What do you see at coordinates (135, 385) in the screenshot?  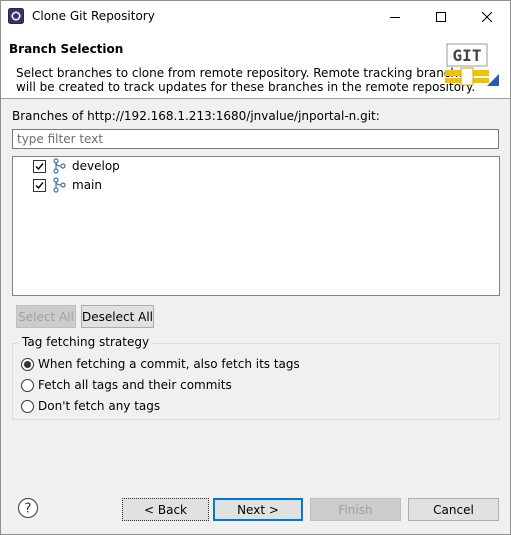 I see `radio-label: Fetch all tags and their commits` at bounding box center [135, 385].